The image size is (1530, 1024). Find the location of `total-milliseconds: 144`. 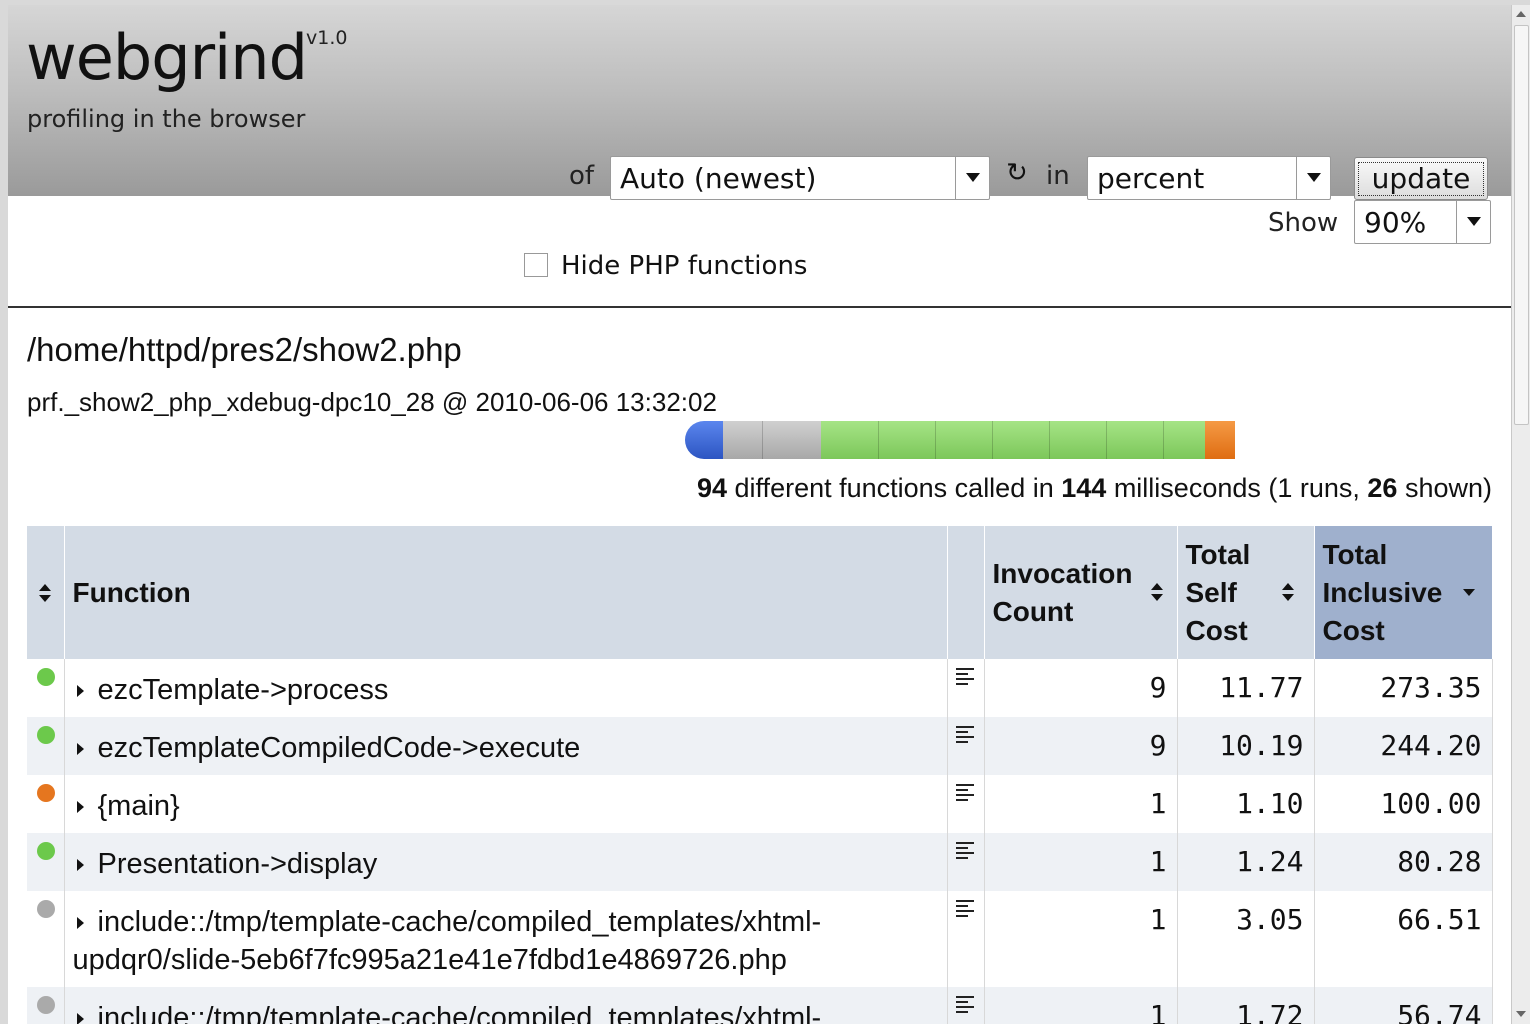

total-milliseconds: 144 is located at coordinates (1084, 488).